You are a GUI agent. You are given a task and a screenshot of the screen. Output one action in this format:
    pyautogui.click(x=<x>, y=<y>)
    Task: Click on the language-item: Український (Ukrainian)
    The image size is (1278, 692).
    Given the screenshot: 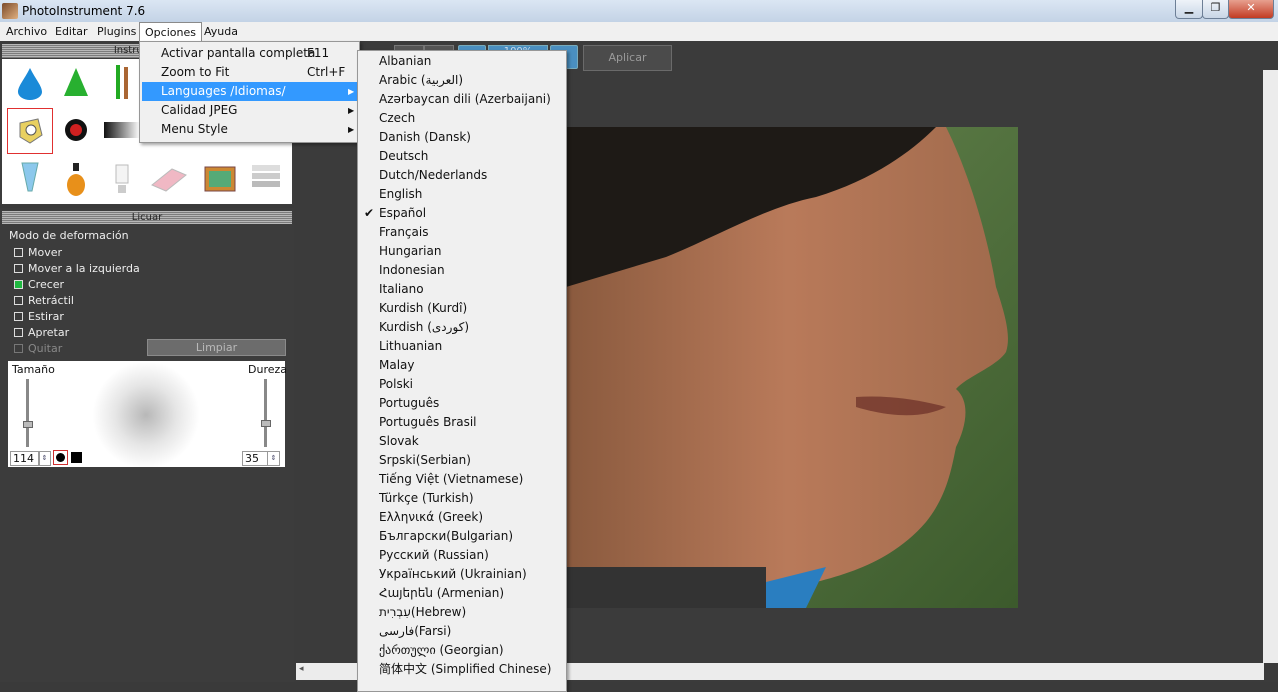 What is the action you would take?
    pyautogui.click(x=462, y=574)
    